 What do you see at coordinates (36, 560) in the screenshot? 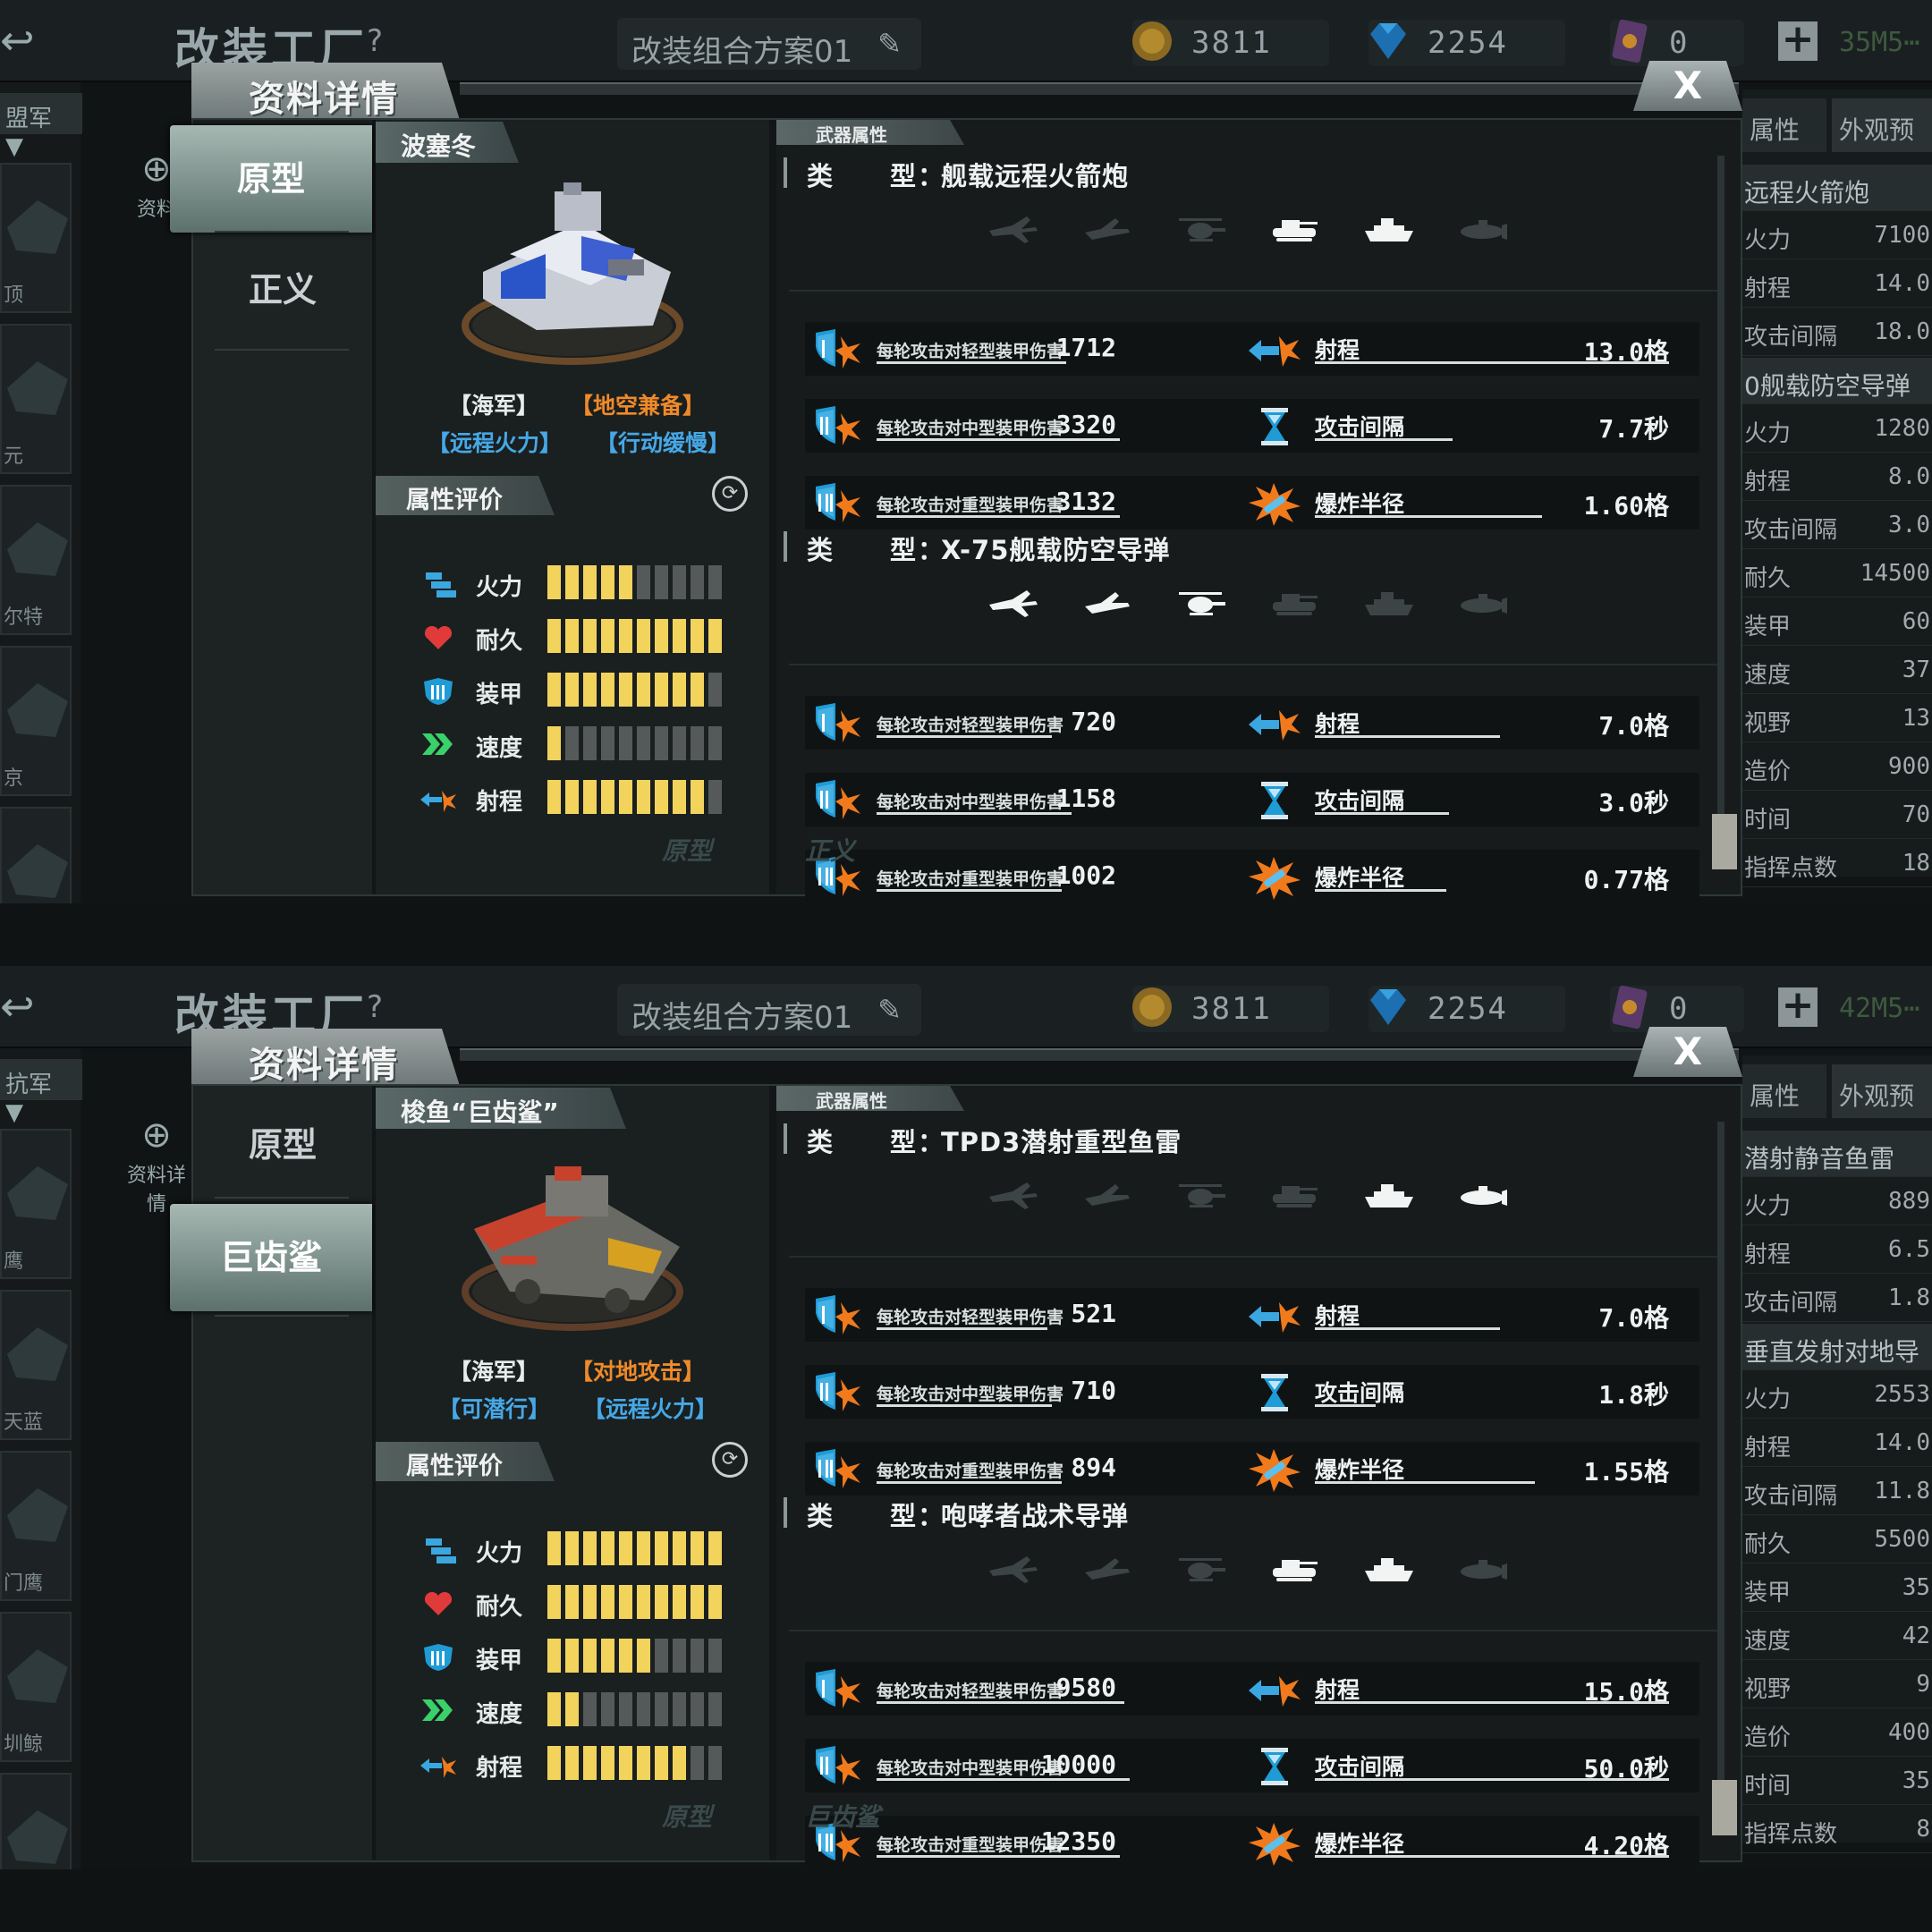
I see `unit-thumbnail: 尔特` at bounding box center [36, 560].